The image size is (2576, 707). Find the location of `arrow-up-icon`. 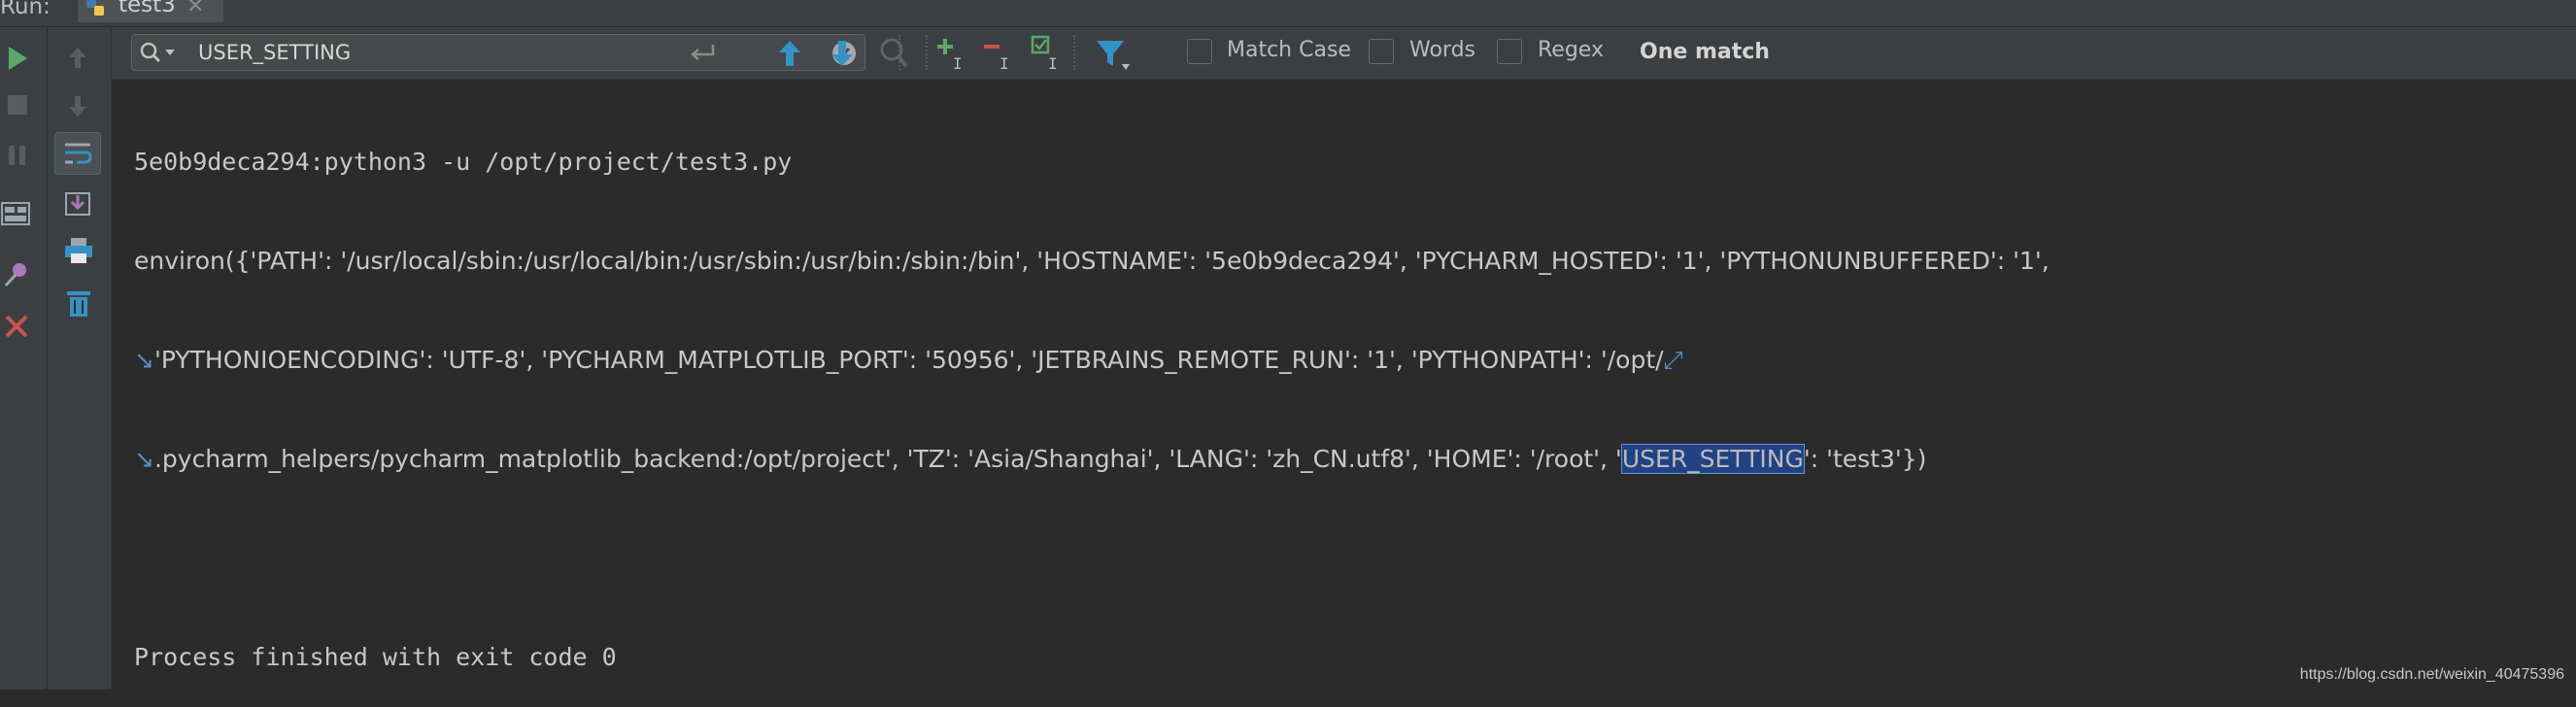

arrow-up-icon is located at coordinates (77, 57).